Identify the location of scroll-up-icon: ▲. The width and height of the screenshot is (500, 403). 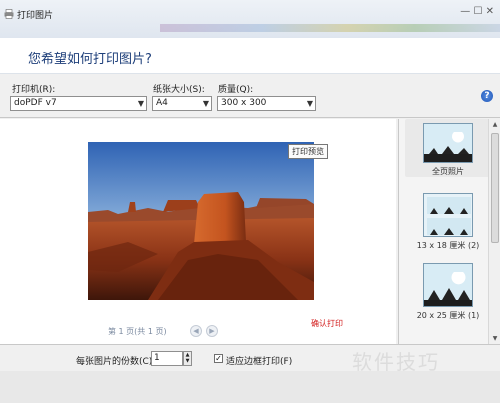
(494, 124).